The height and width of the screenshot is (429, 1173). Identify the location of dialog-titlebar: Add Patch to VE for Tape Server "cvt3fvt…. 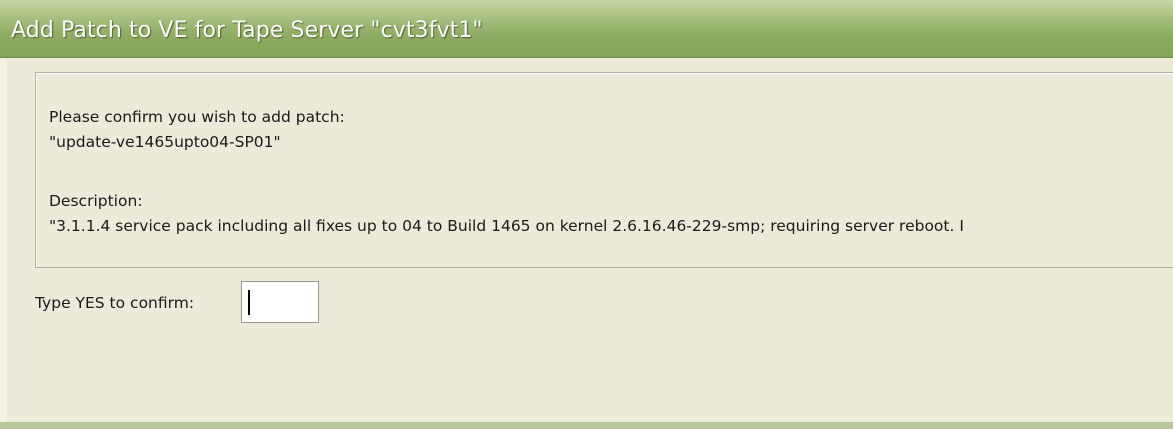
(586, 29).